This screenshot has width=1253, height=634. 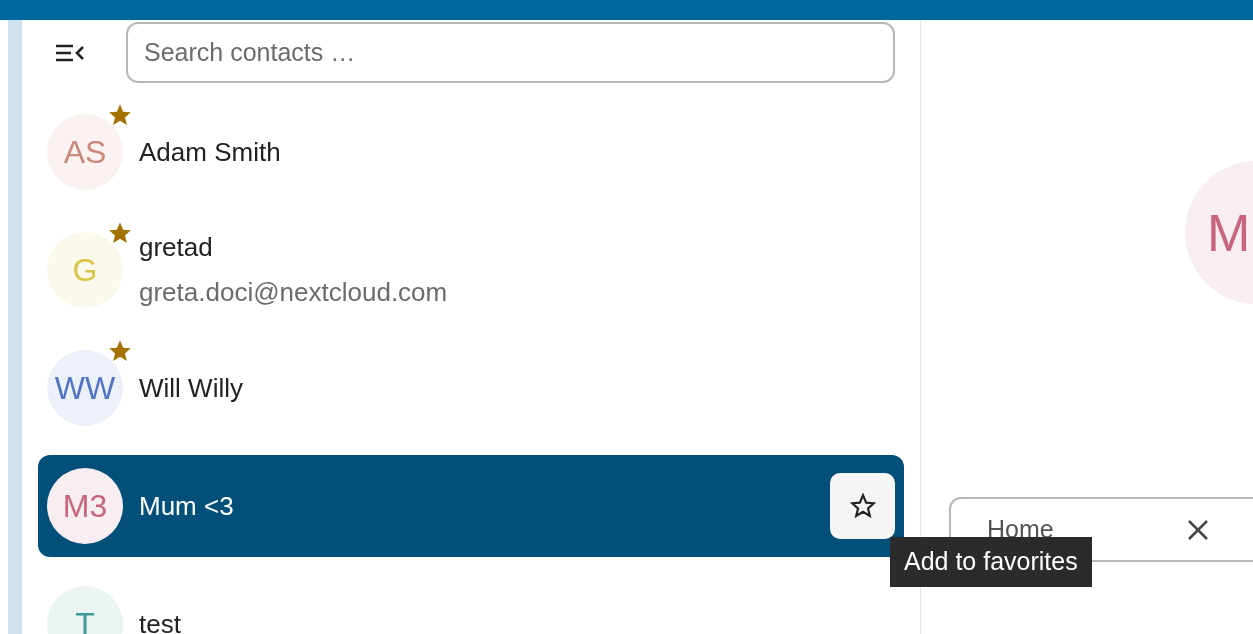 I want to click on contact-name: Mum <3, so click(x=187, y=506).